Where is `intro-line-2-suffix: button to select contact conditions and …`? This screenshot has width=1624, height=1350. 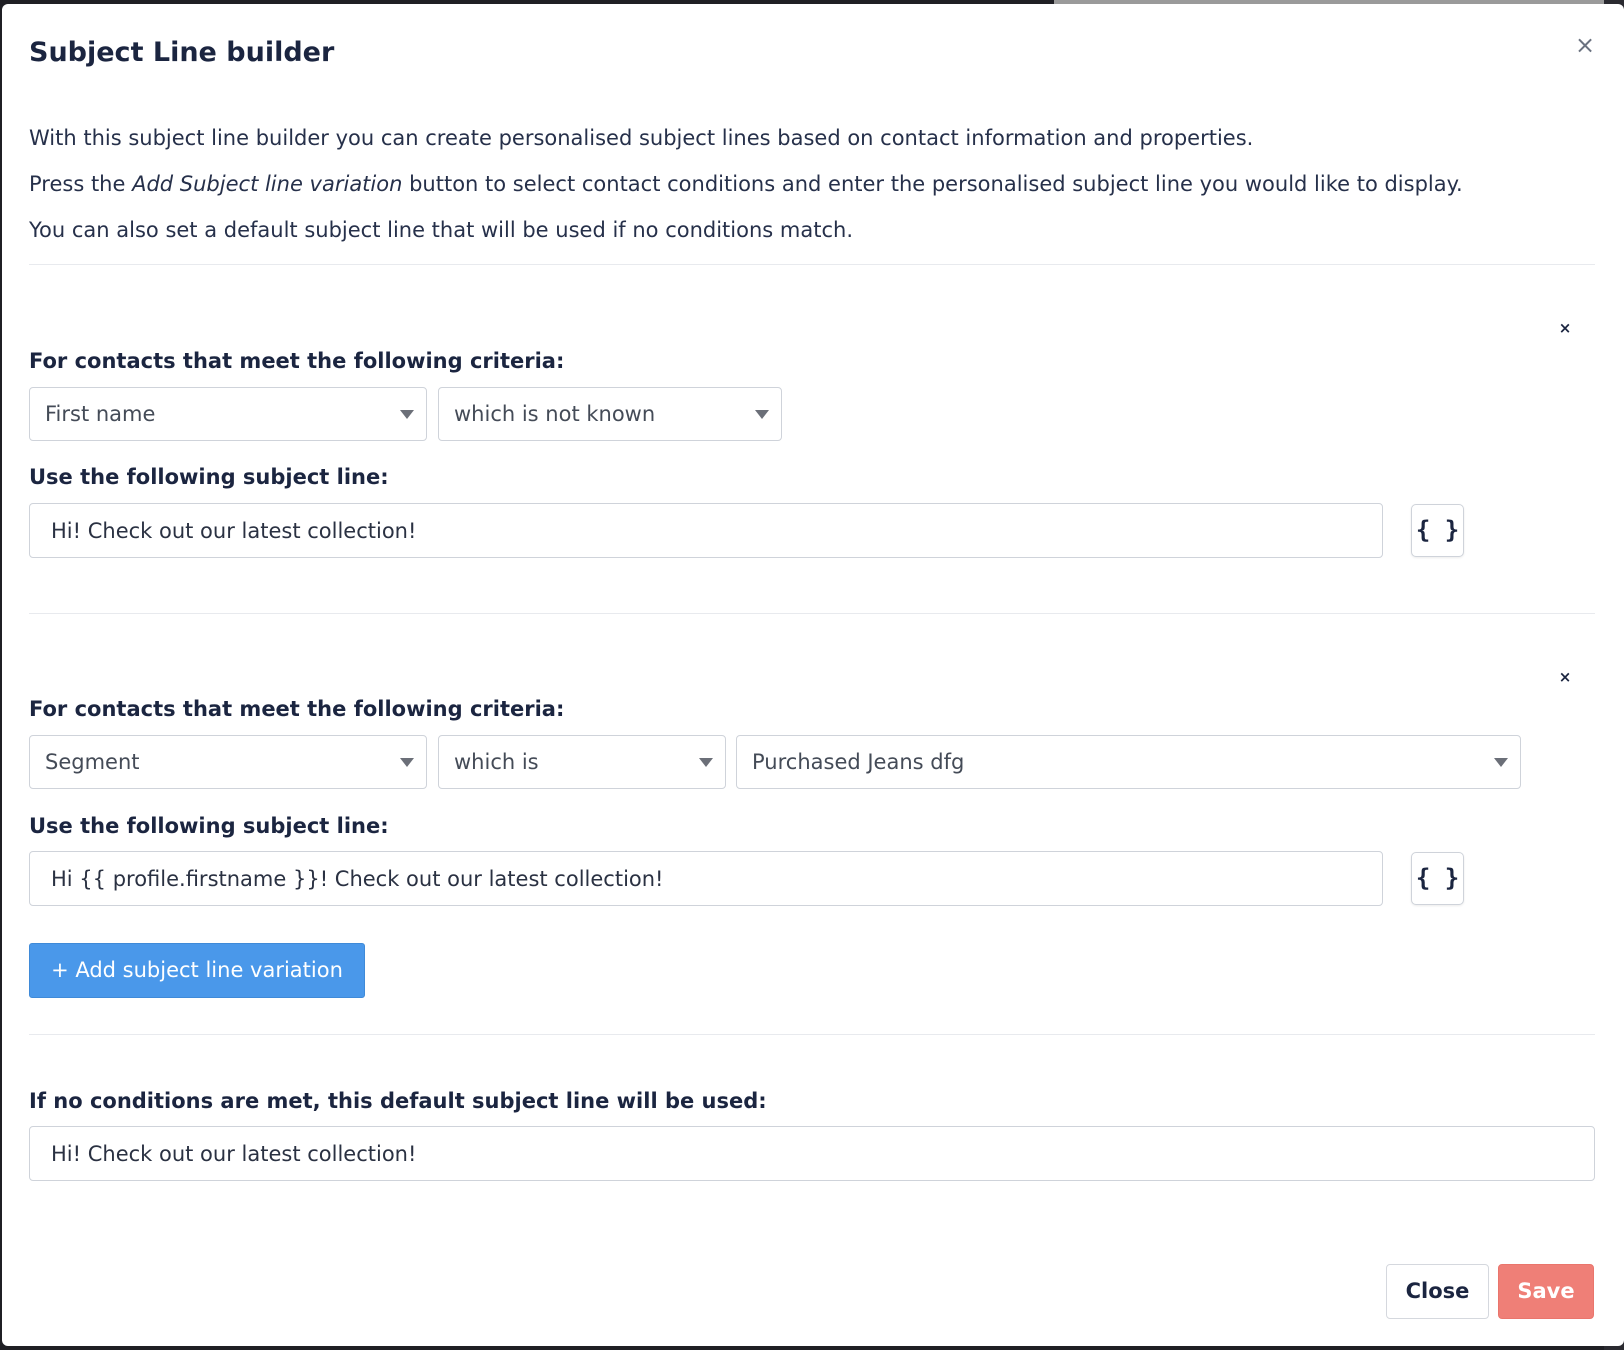 intro-line-2-suffix: button to select contact conditions and … is located at coordinates (932, 184).